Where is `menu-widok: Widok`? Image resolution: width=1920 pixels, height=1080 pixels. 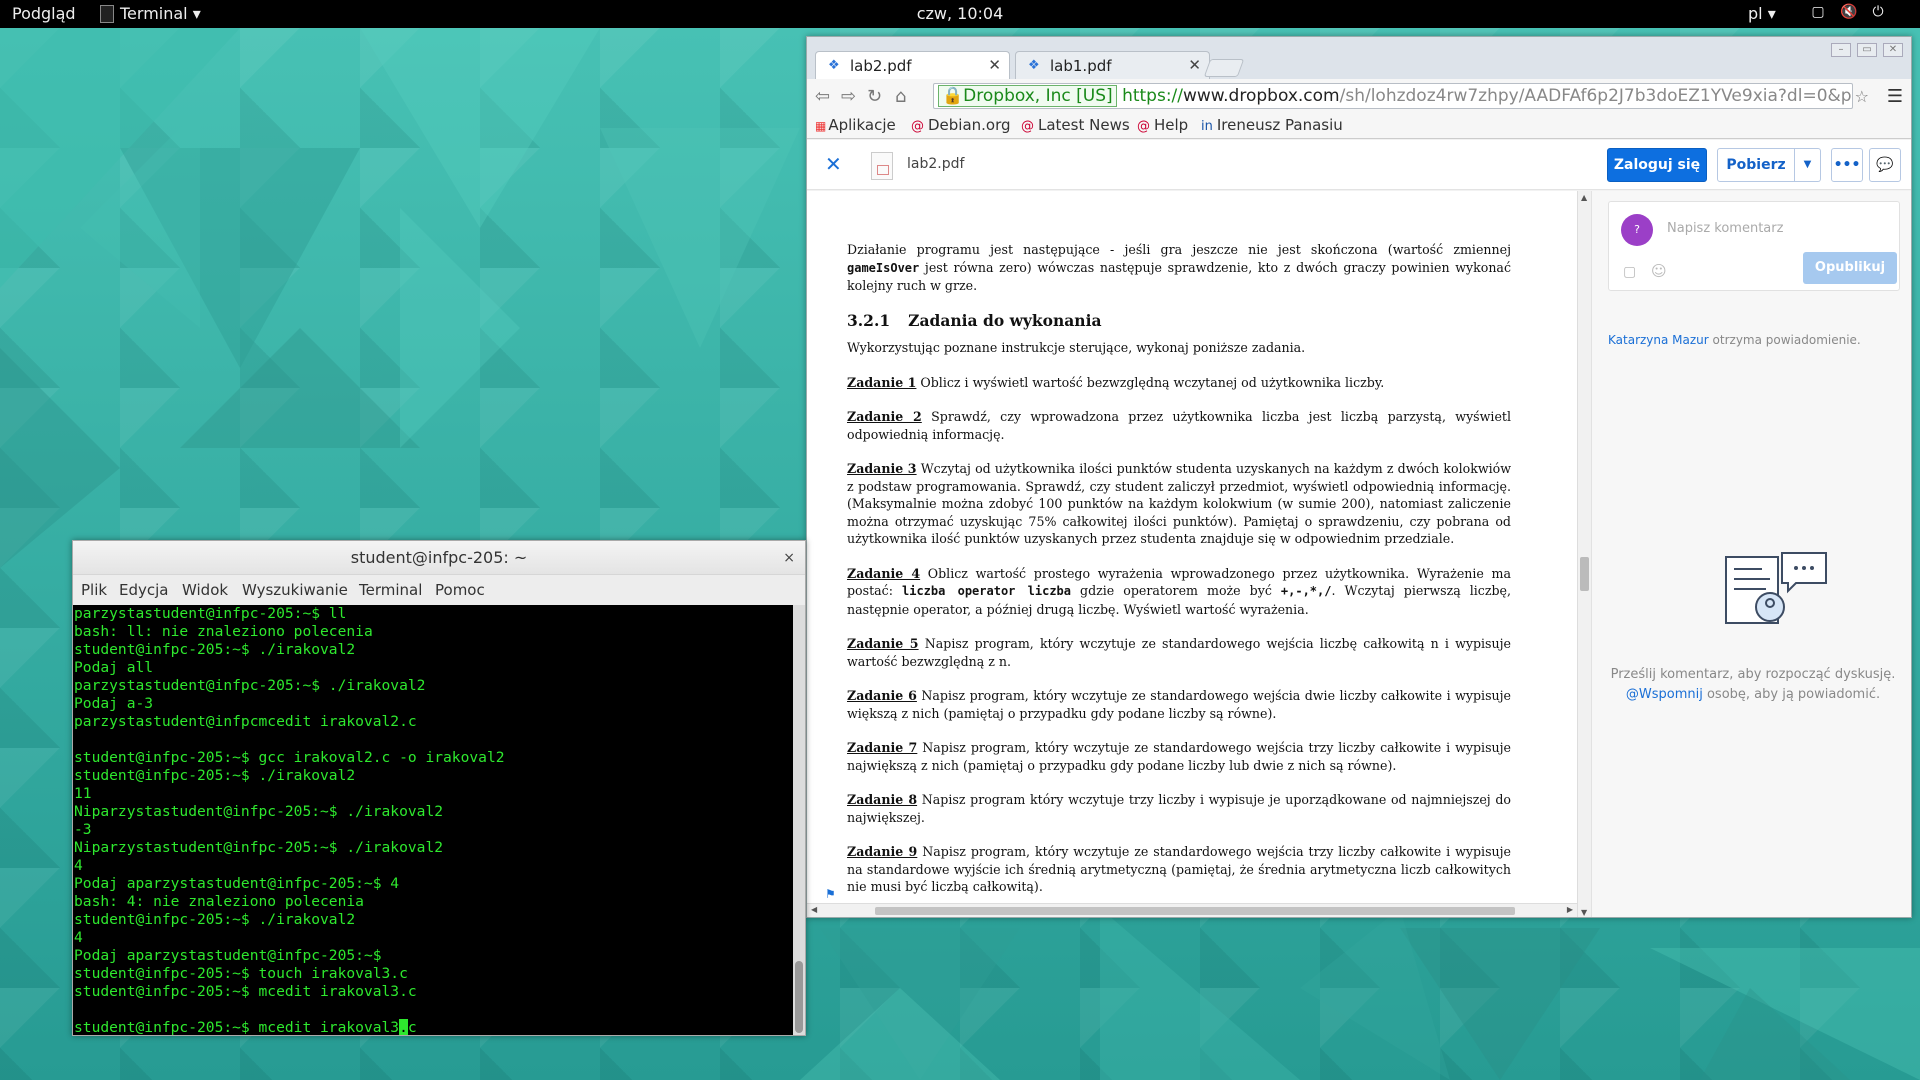
menu-widok: Widok is located at coordinates (205, 590).